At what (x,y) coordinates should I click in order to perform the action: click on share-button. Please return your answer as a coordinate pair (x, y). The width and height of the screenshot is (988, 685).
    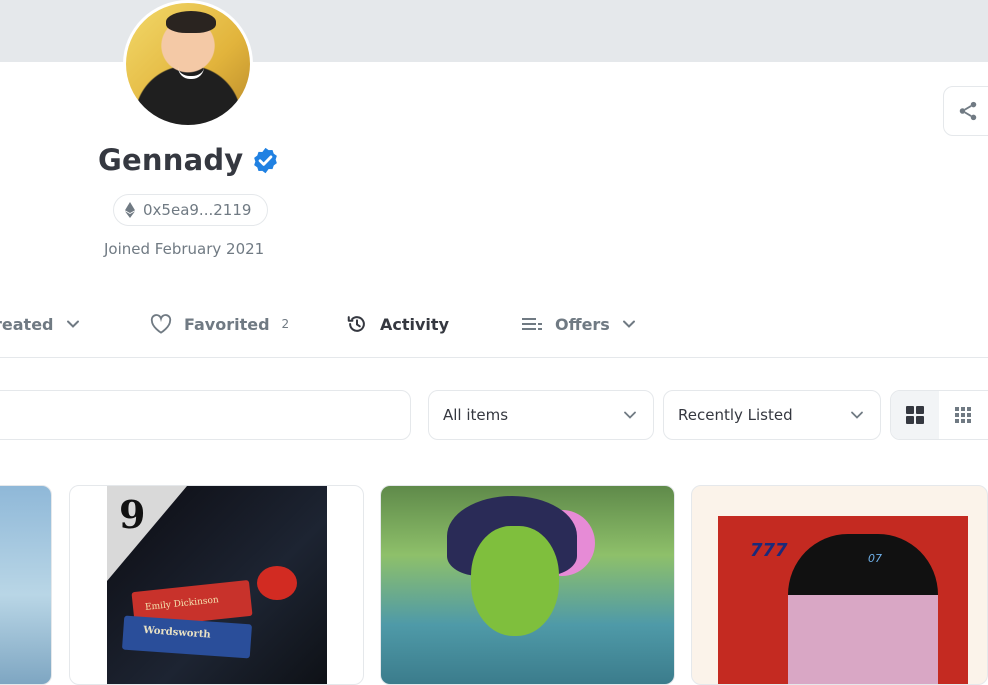
    Looking at the image, I should click on (965, 111).